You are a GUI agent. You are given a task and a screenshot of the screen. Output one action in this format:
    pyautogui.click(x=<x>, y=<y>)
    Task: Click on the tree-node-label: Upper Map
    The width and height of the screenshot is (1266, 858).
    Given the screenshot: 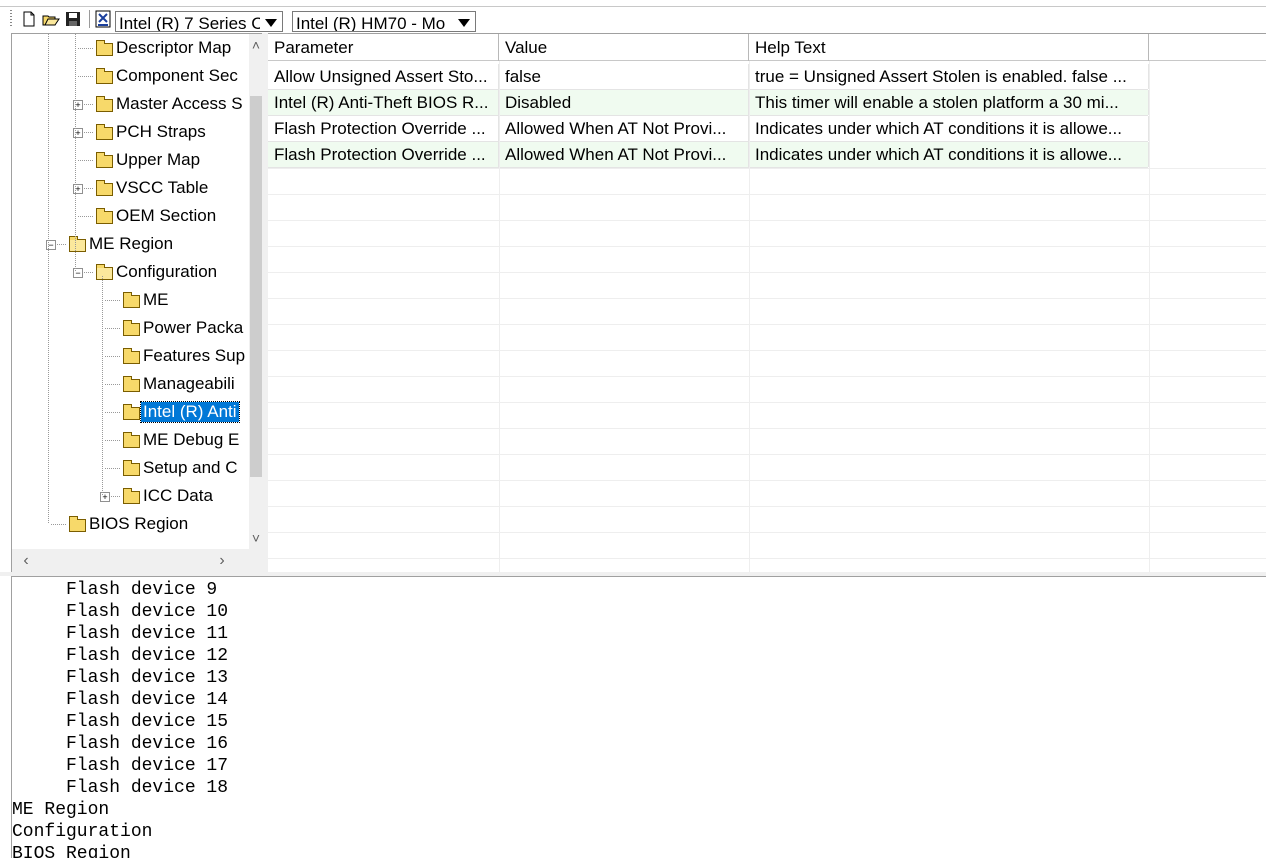 What is the action you would take?
    pyautogui.click(x=158, y=160)
    